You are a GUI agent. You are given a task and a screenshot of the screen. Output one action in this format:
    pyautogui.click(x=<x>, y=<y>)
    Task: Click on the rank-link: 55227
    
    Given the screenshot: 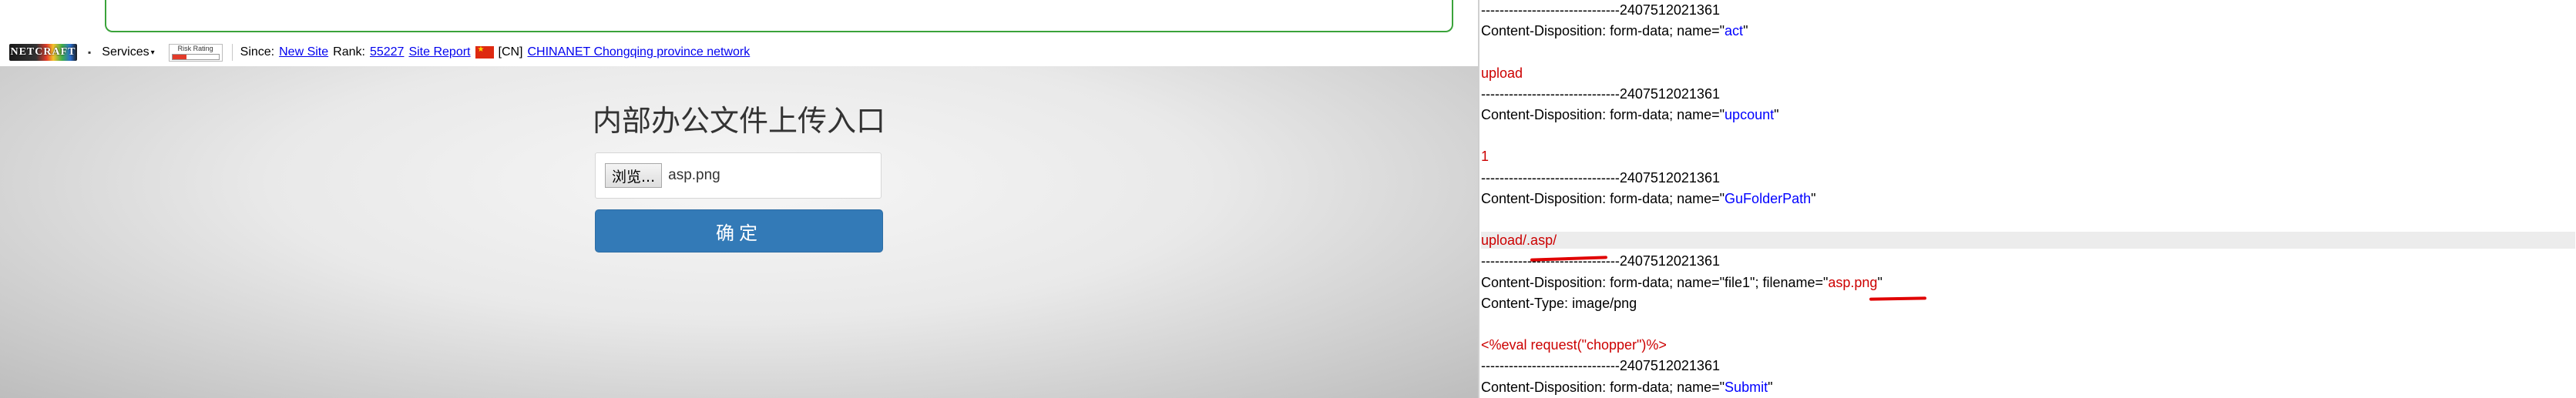 What is the action you would take?
    pyautogui.click(x=387, y=52)
    